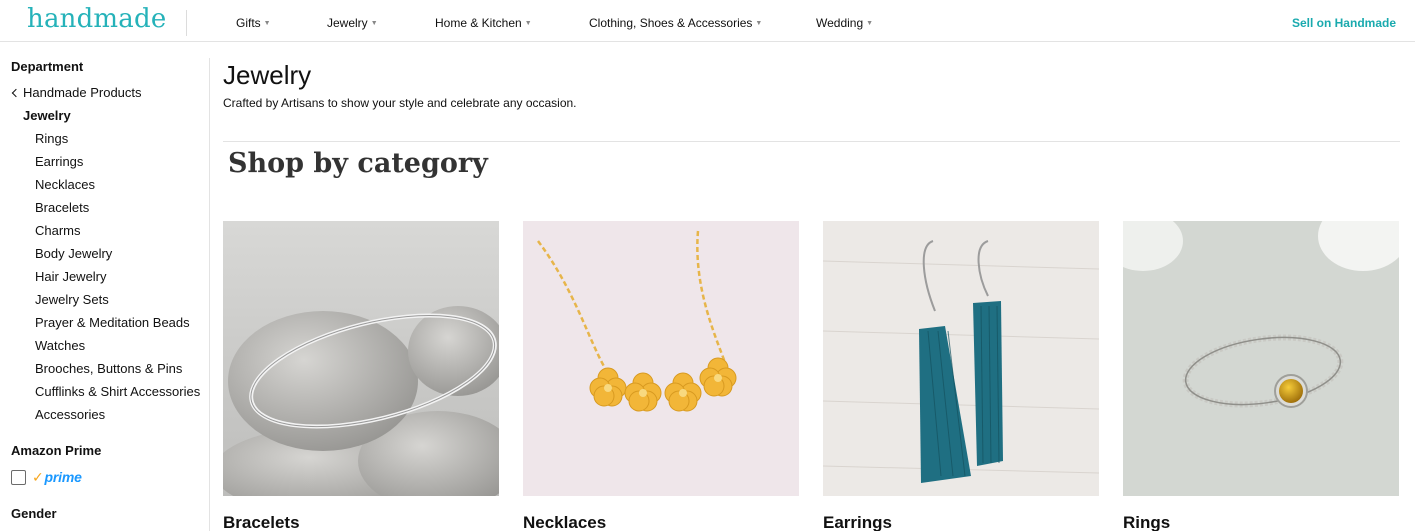 This screenshot has width=1415, height=531. I want to click on sidebar-item-jewelry-sets: Jewelry Sets, so click(117, 303).